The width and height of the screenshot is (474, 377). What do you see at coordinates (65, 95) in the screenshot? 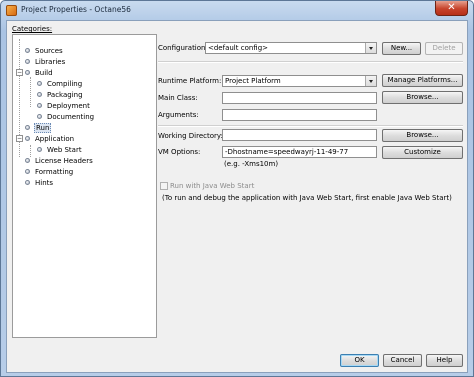
I see `tree-item-label: Packaging` at bounding box center [65, 95].